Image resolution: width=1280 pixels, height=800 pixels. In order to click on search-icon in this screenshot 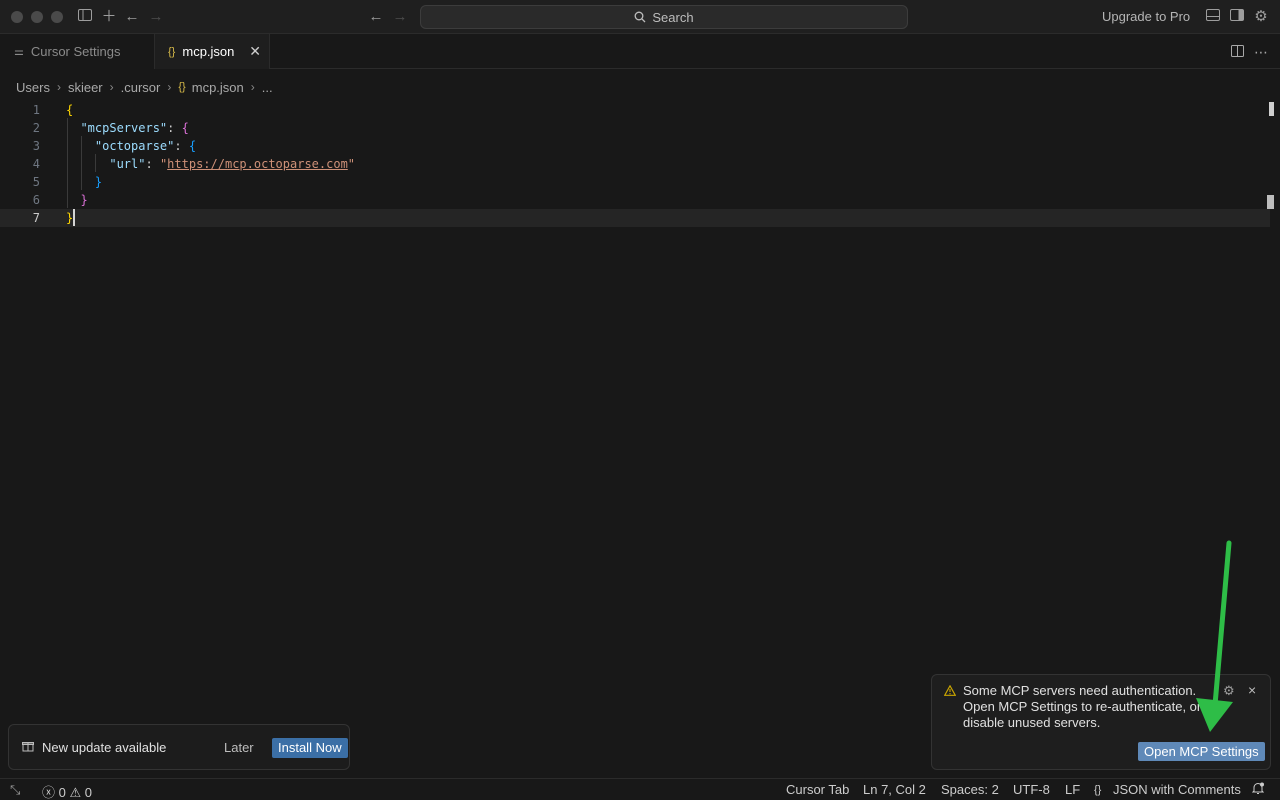, I will do `click(640, 17)`.